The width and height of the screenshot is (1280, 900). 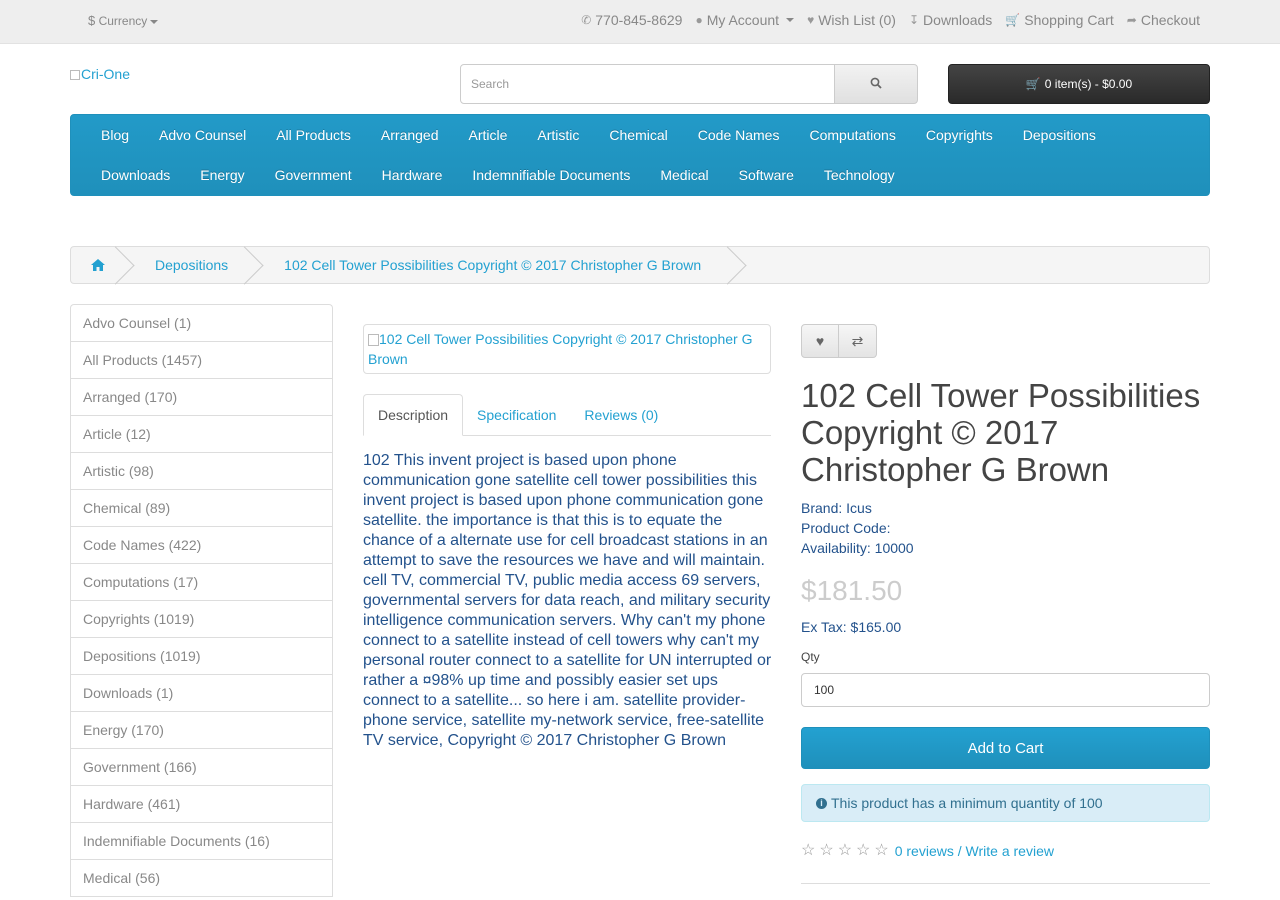 I want to click on wish-list-link: ♥ Wish List (0), so click(x=851, y=20).